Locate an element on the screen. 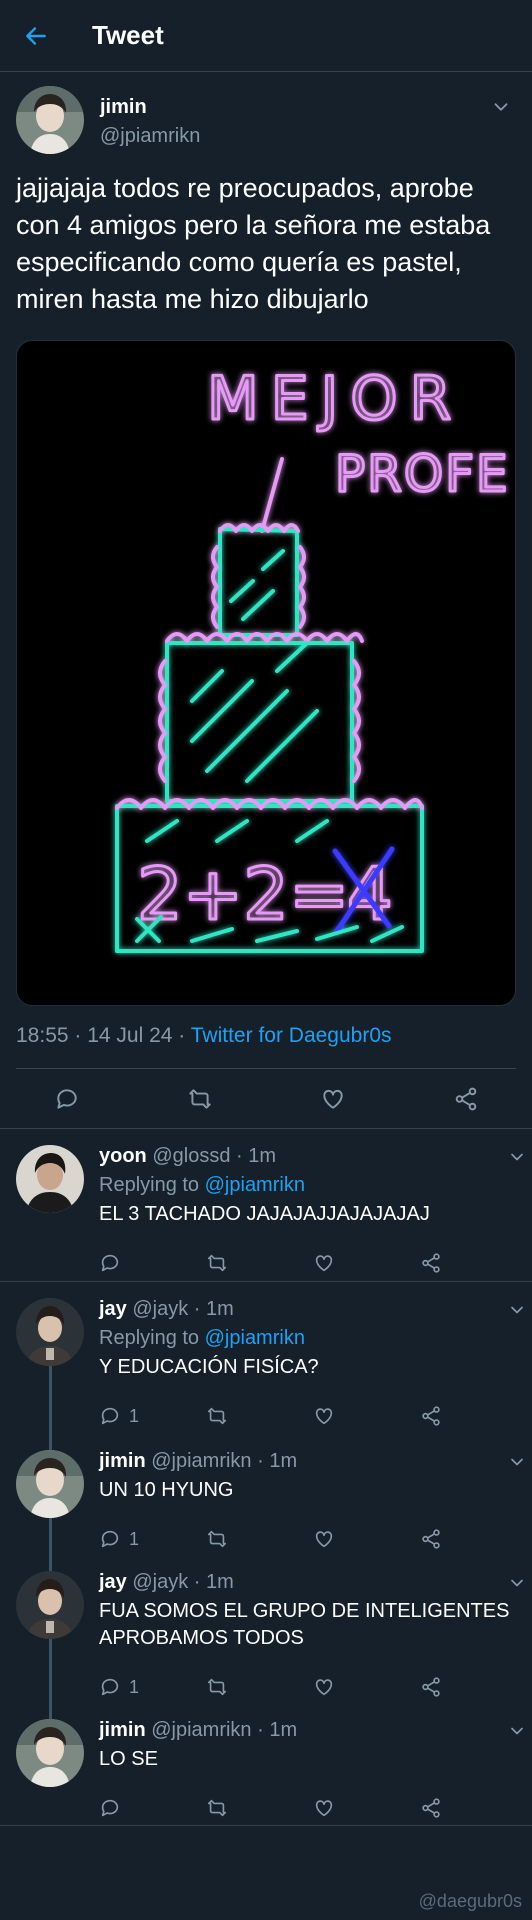 This screenshot has height=1920, width=532. reply-header: jay @jayk · 1m is located at coordinates (313, 1309).